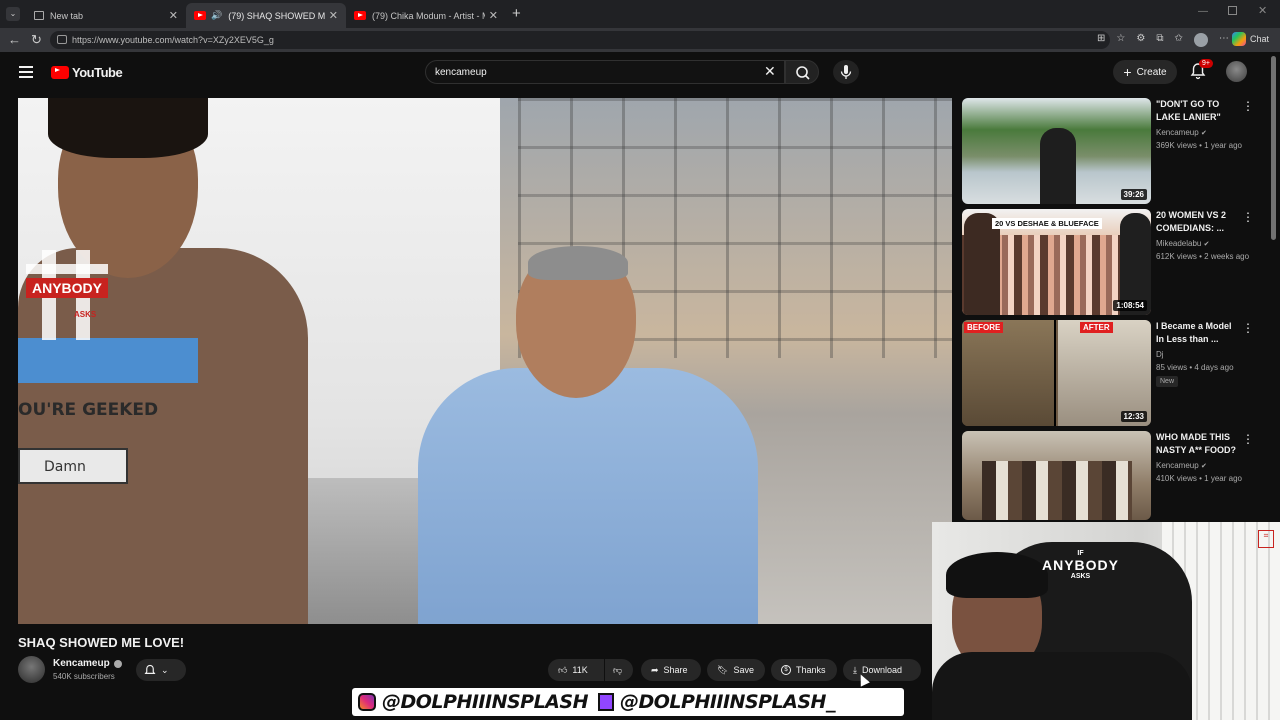  Describe the element at coordinates (1120, 40) in the screenshot. I see `favorite-star-icon: ☆` at that location.